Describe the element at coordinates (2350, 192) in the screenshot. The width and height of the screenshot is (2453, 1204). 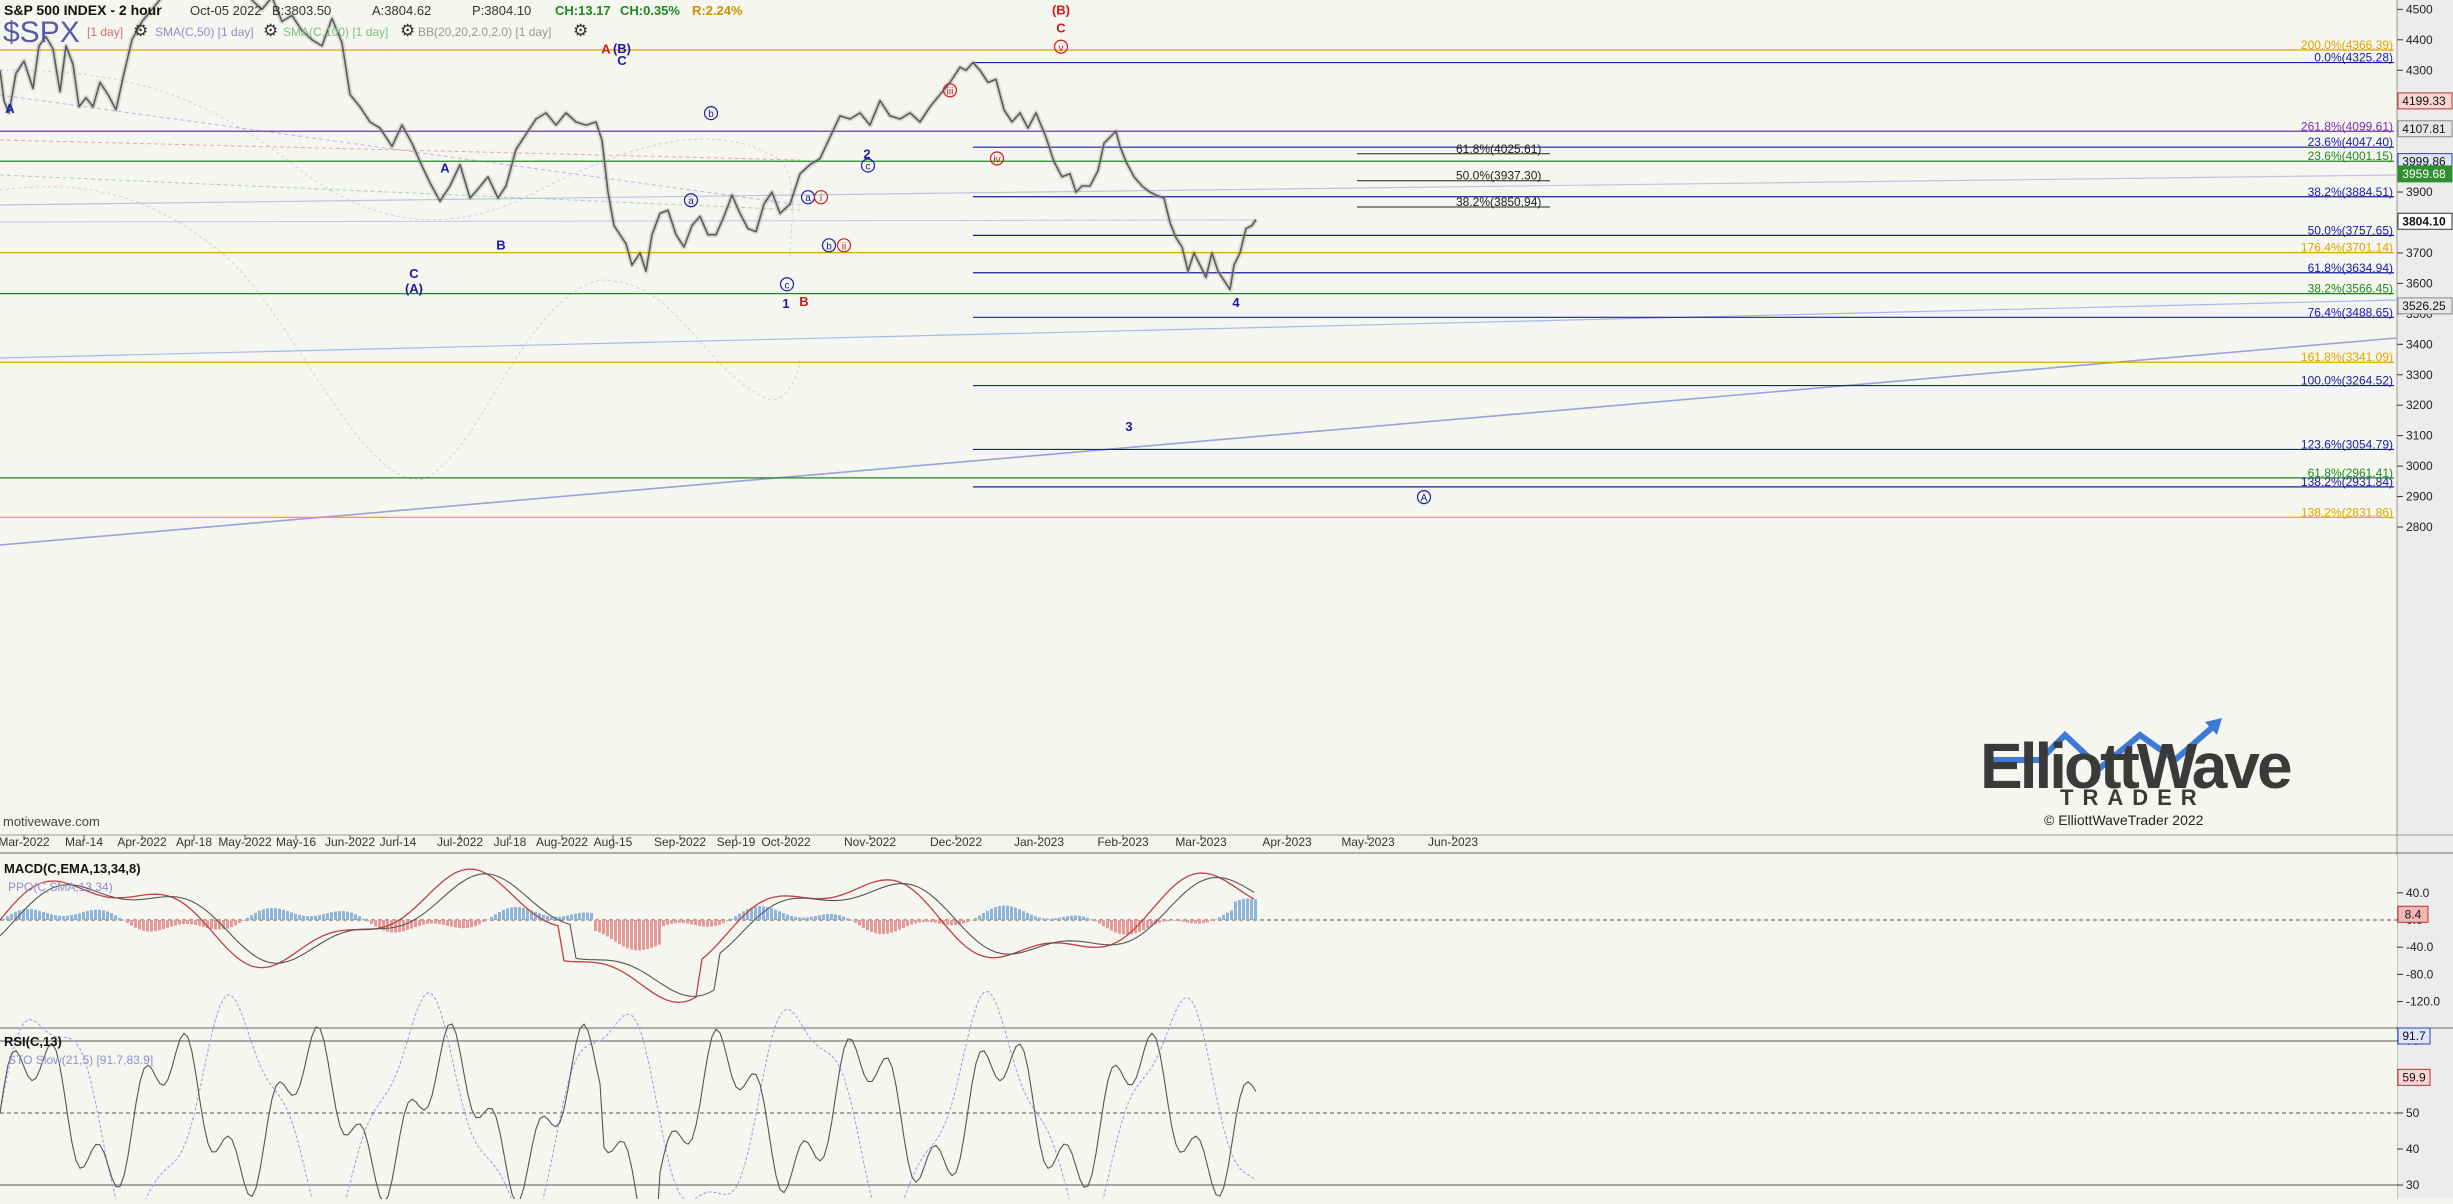
I see `fib-label: 38.2%(3884.51)` at that location.